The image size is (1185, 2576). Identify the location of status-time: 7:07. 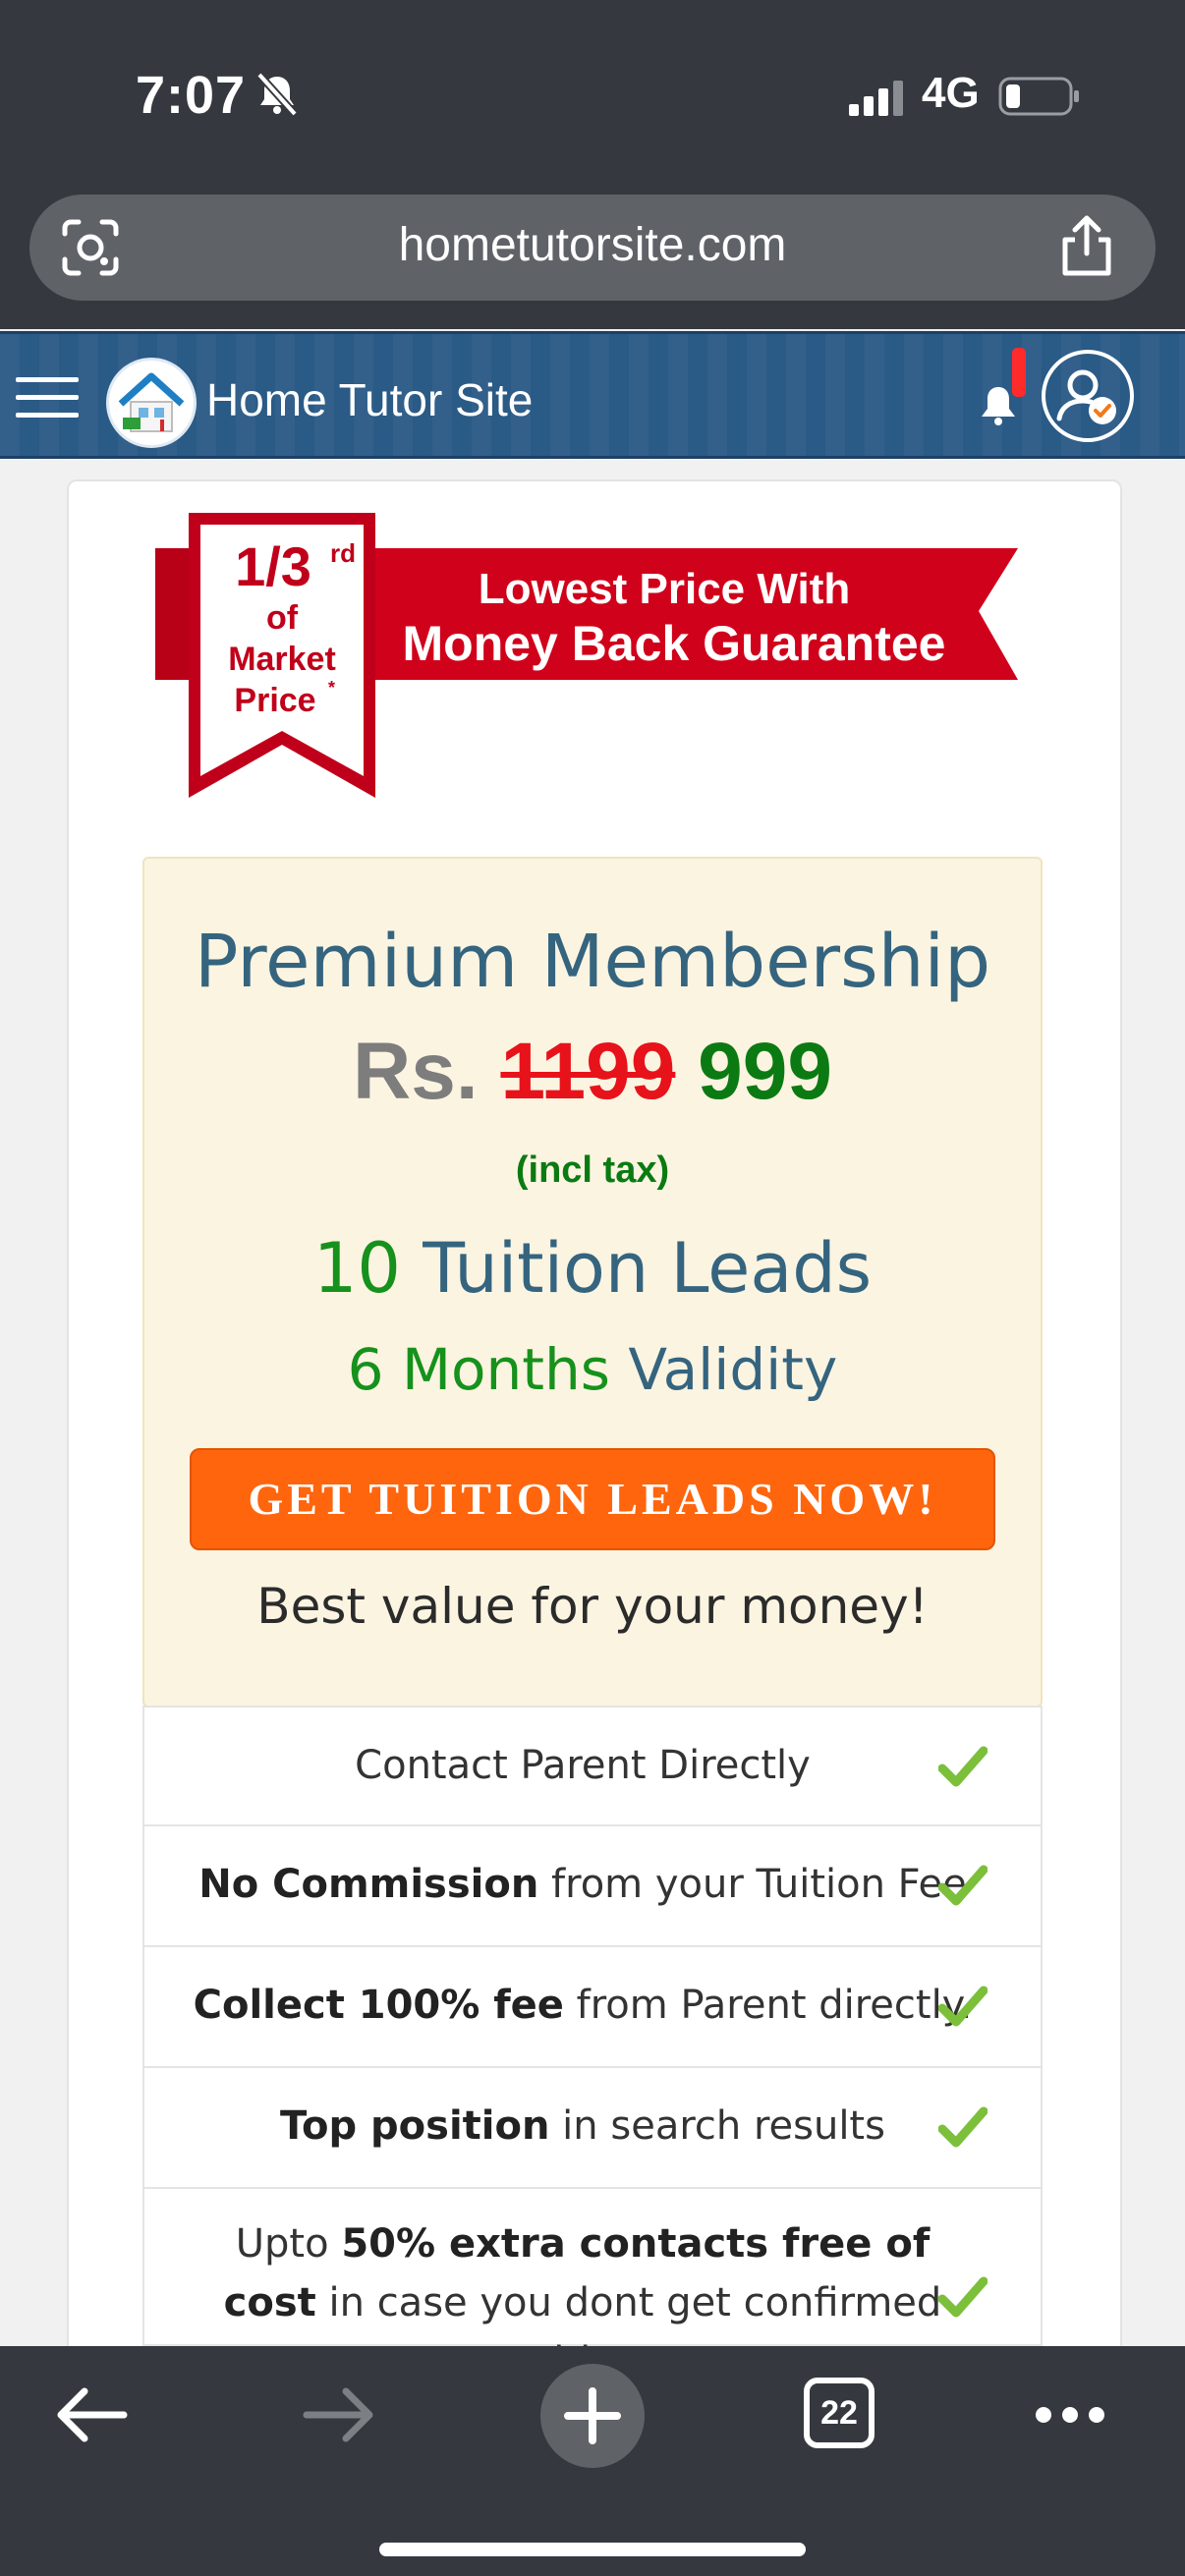
(192, 95).